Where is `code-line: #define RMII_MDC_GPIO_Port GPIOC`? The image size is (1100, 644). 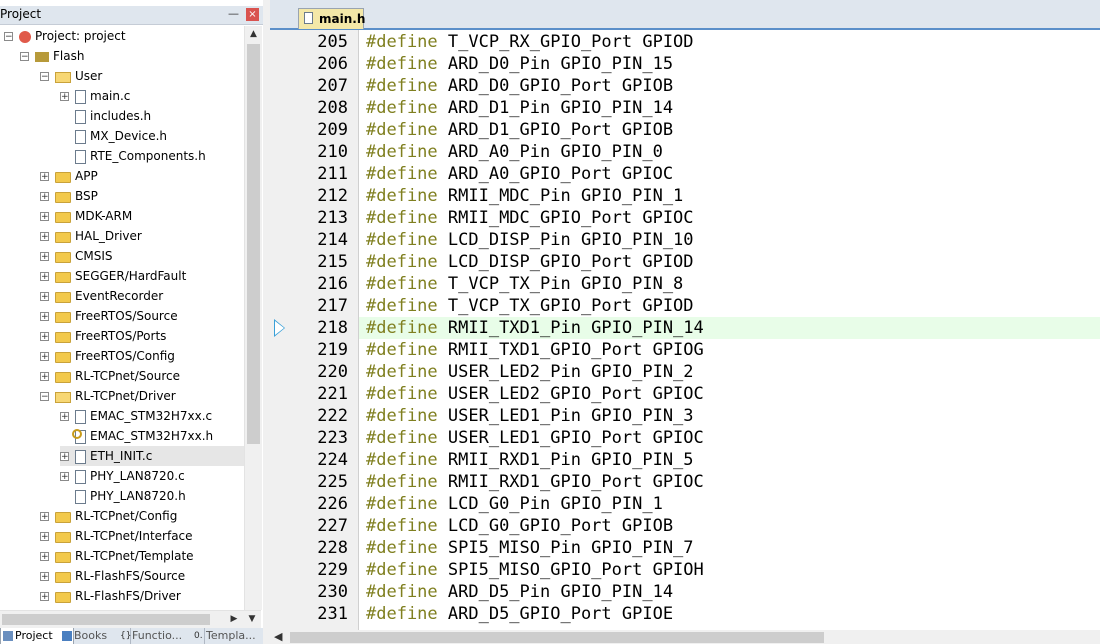
code-line: #define RMII_MDC_GPIO_Port GPIOC is located at coordinates (729, 218).